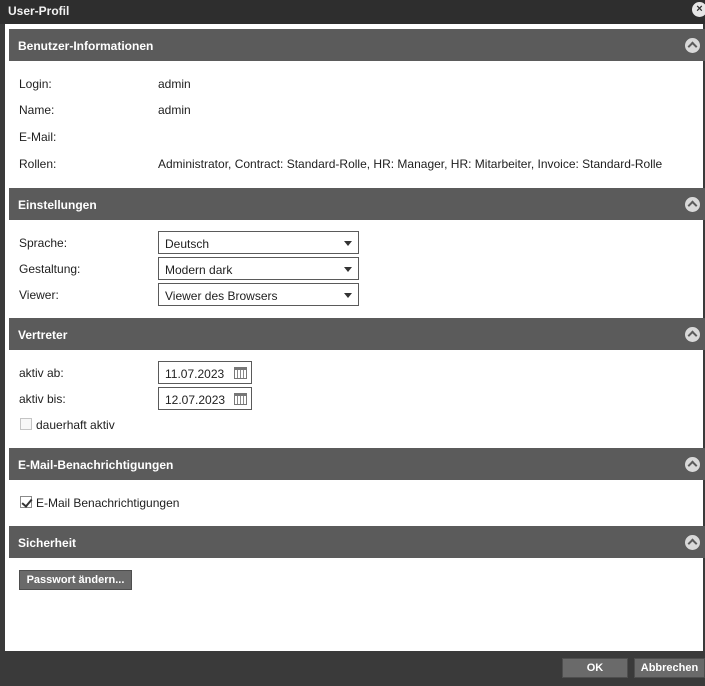 This screenshot has width=705, height=686. I want to click on active-from-value: 11.07.2023, so click(195, 374).